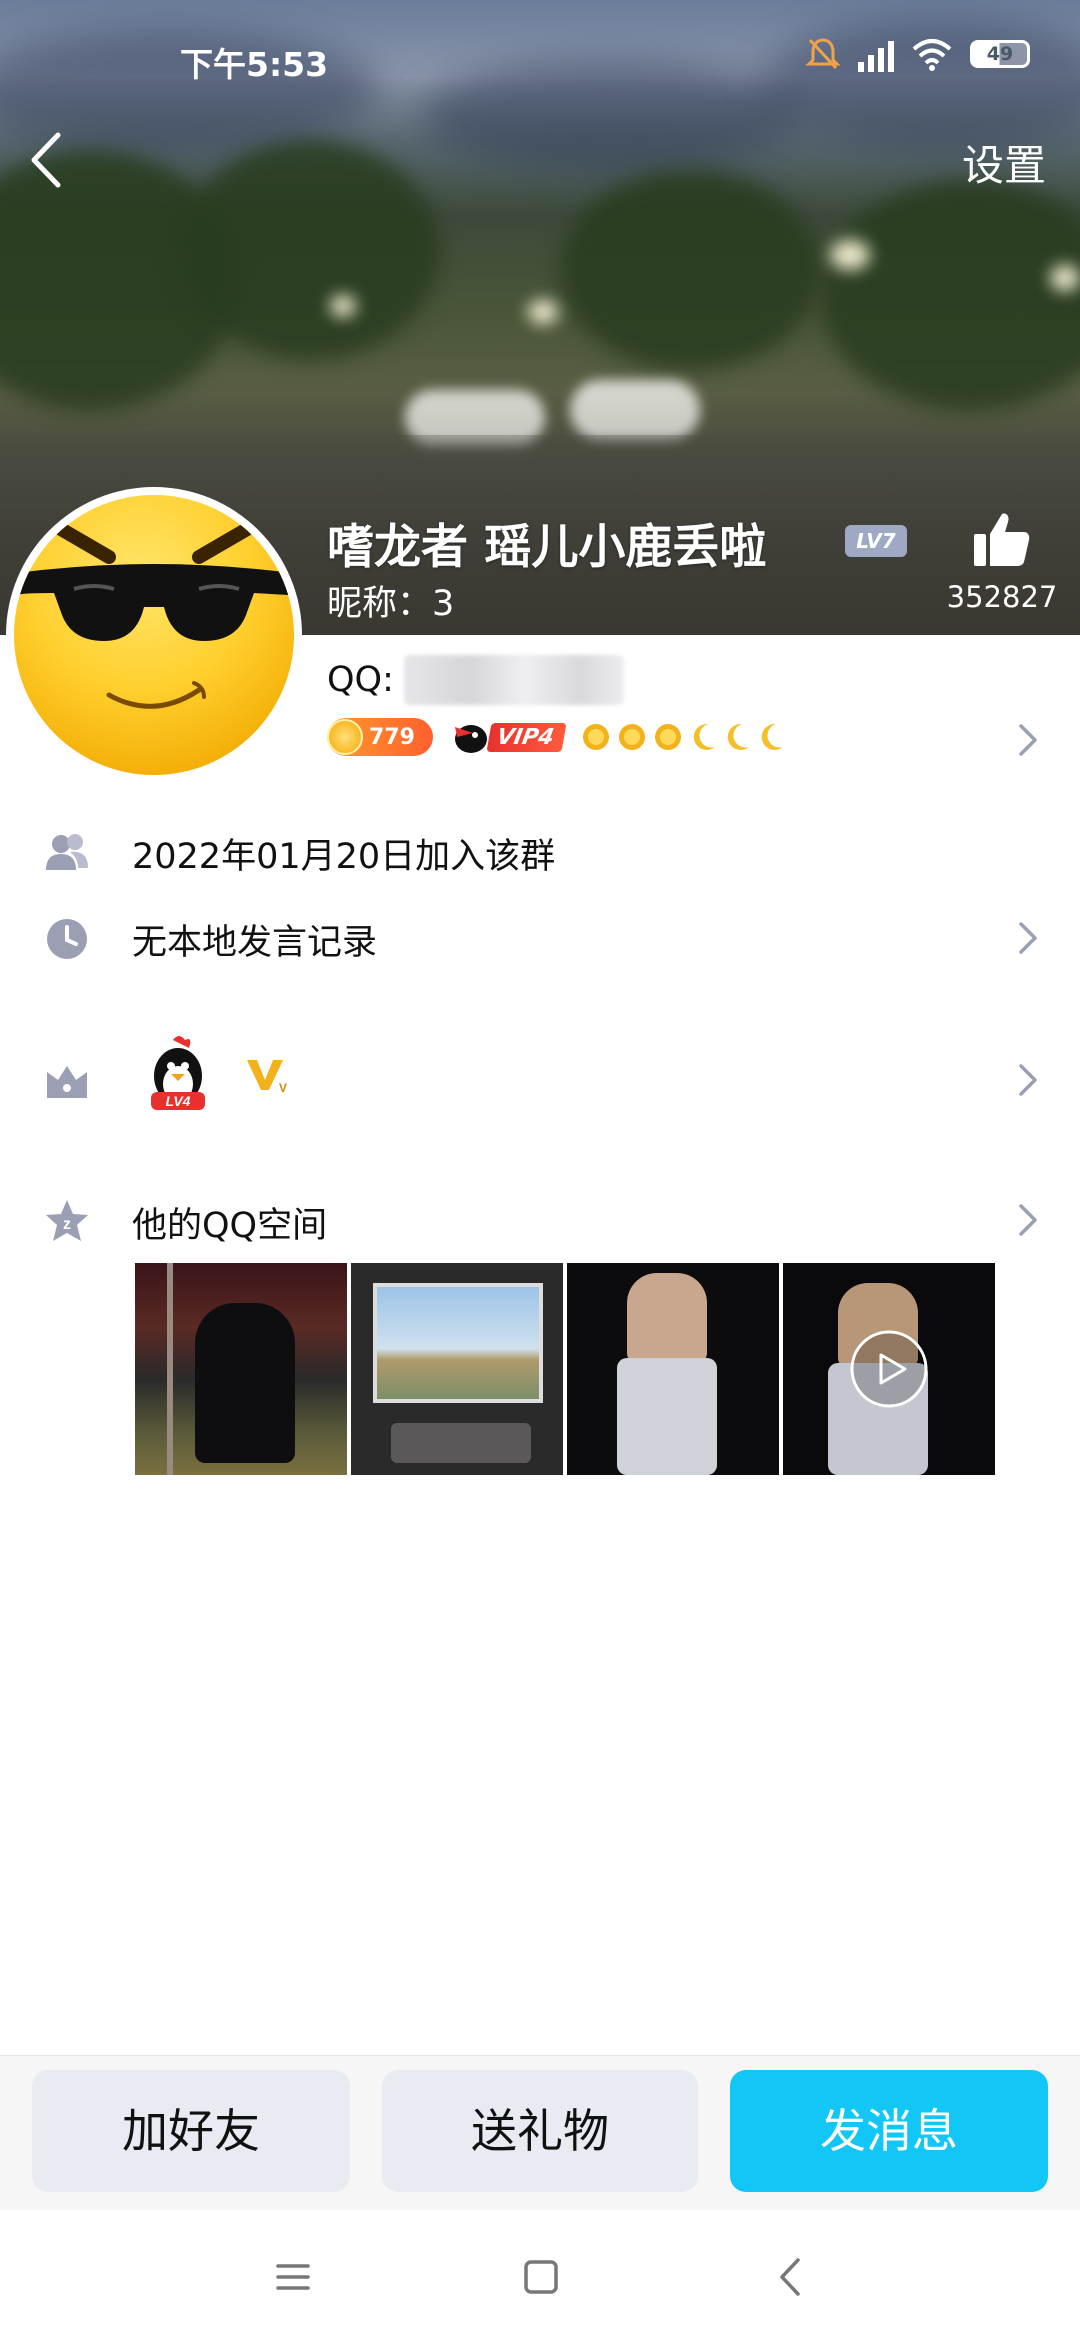 Image resolution: width=1080 pixels, height=2340 pixels. I want to click on action-bar: 加好友 送礼物 发消息, so click(540, 2132).